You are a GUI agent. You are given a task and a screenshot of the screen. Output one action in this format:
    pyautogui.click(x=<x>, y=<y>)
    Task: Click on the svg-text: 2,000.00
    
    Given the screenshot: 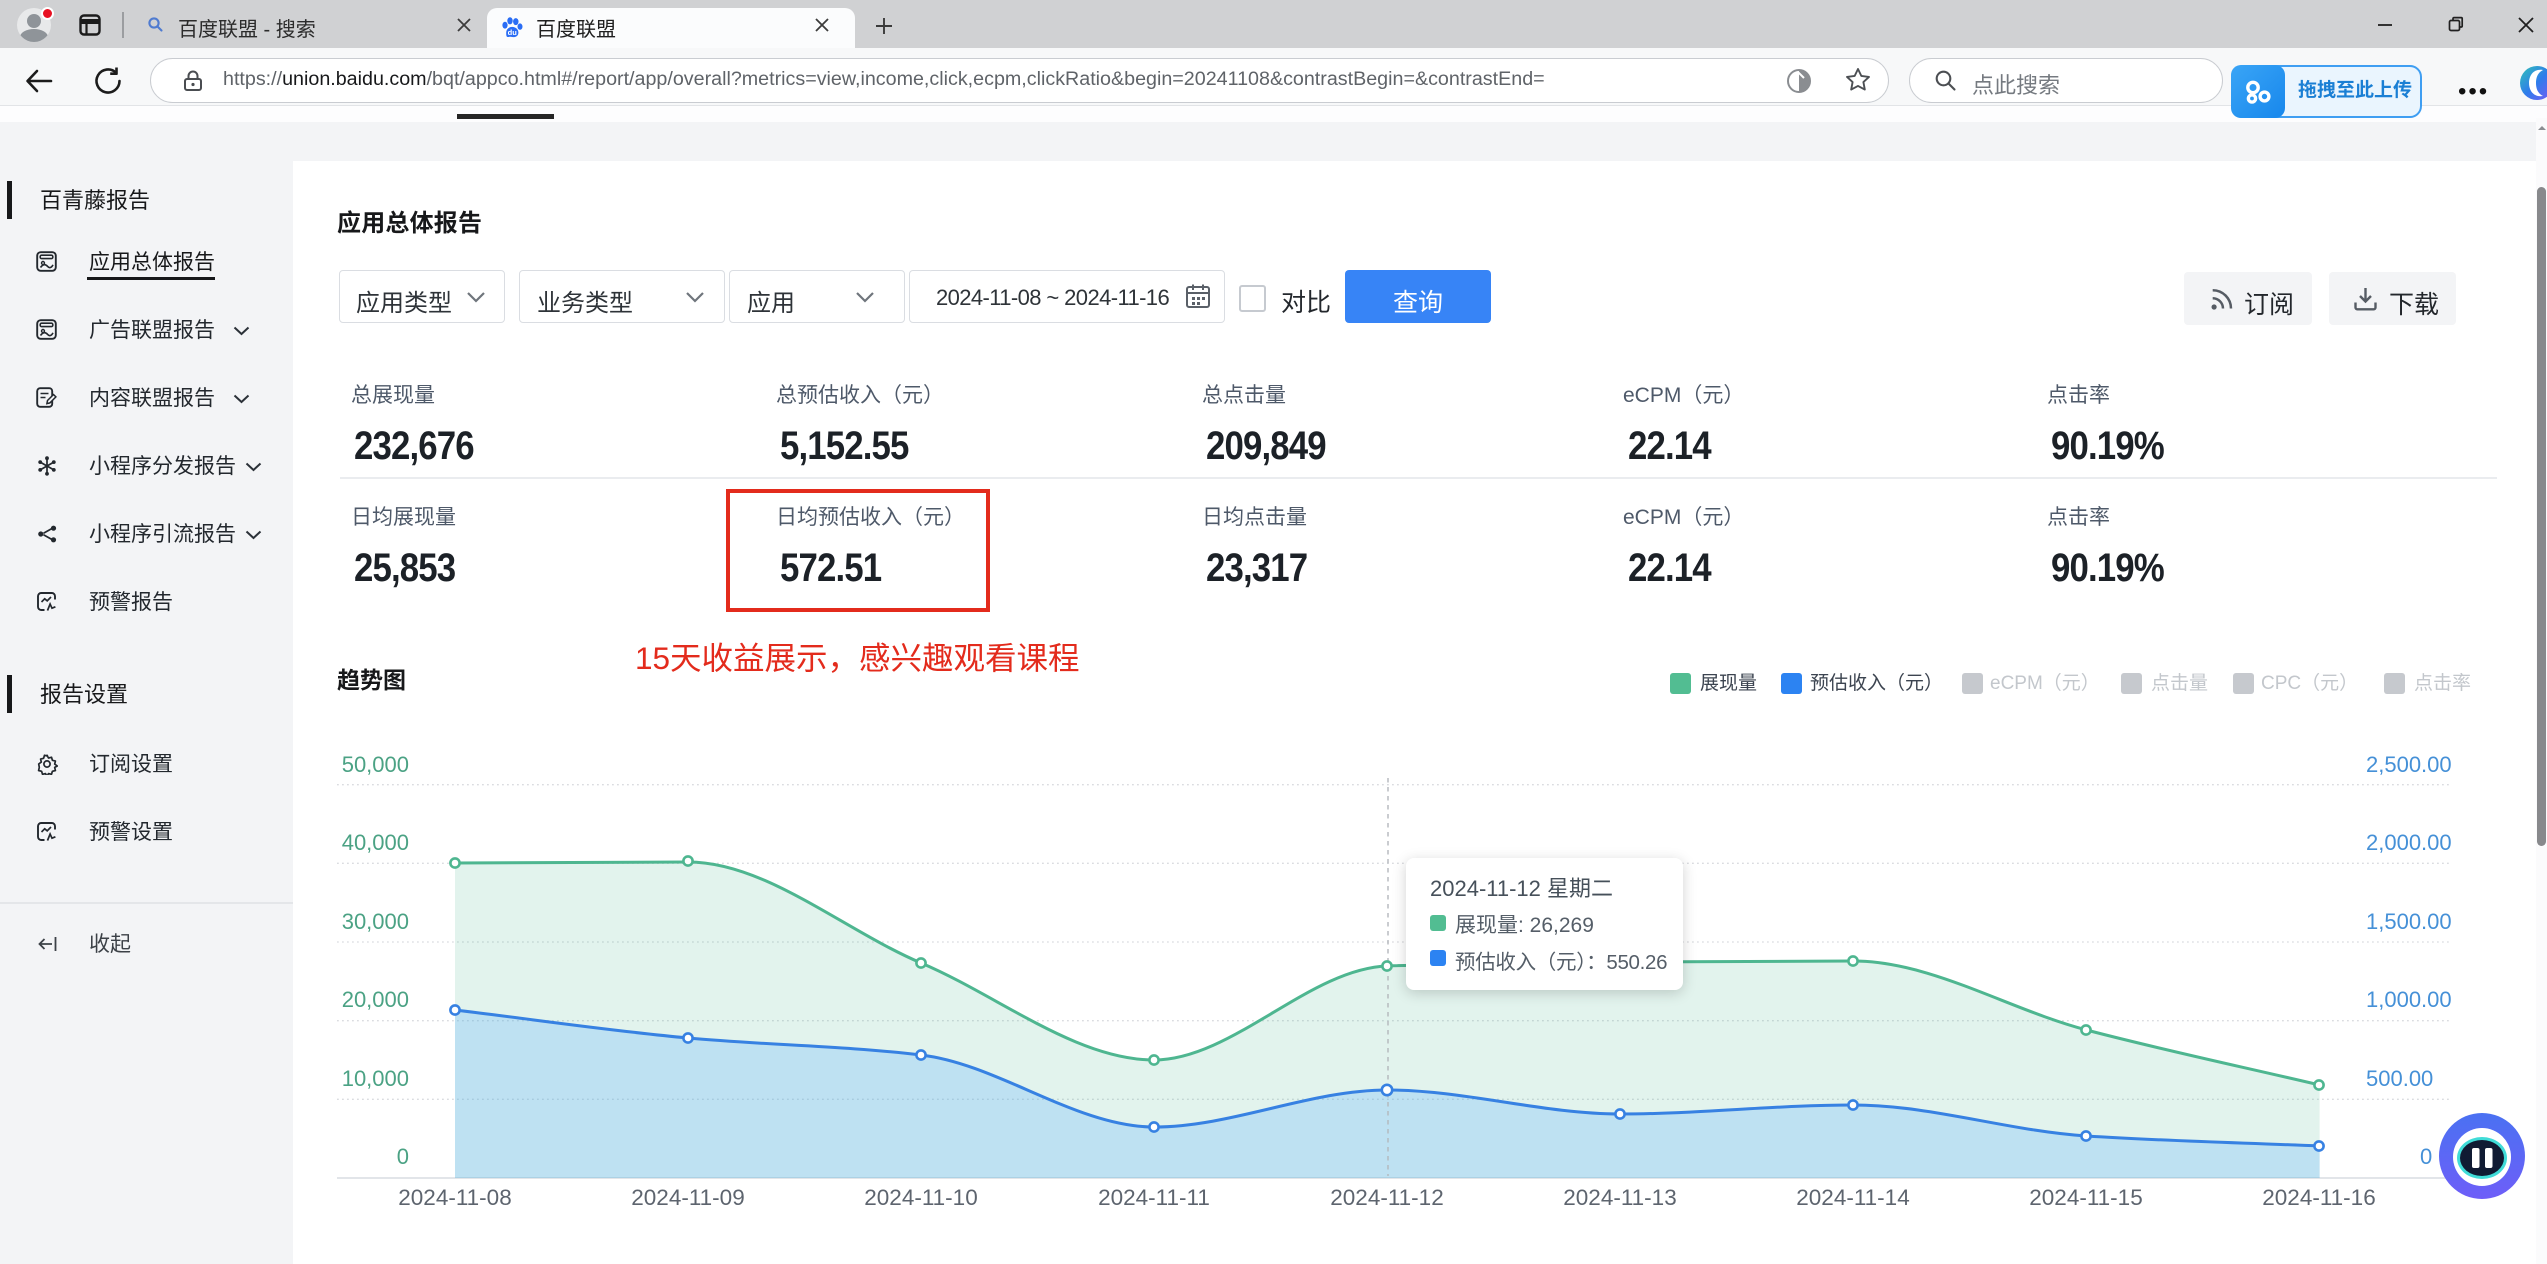 What is the action you would take?
    pyautogui.click(x=2409, y=842)
    